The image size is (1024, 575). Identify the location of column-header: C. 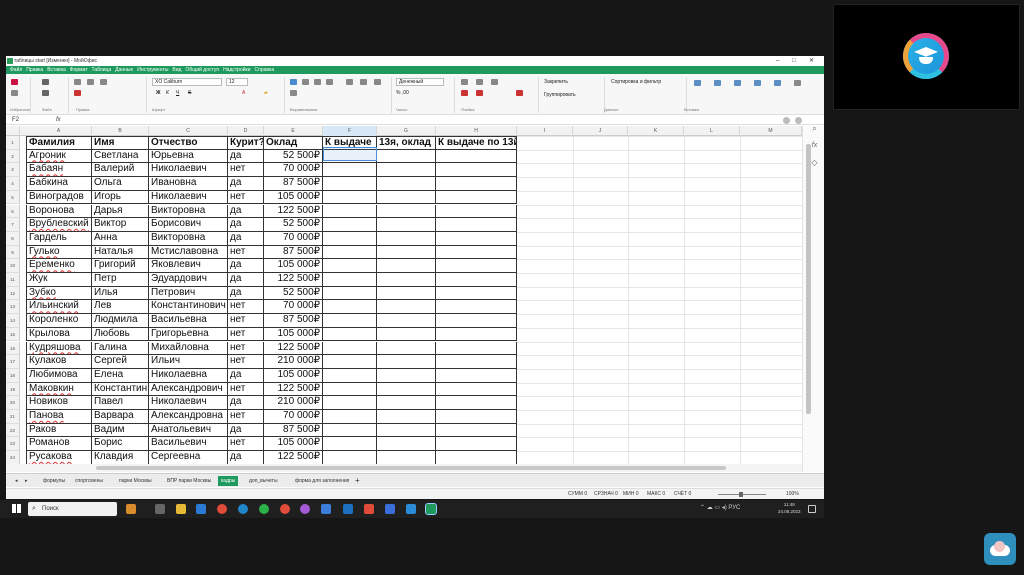
(188, 131).